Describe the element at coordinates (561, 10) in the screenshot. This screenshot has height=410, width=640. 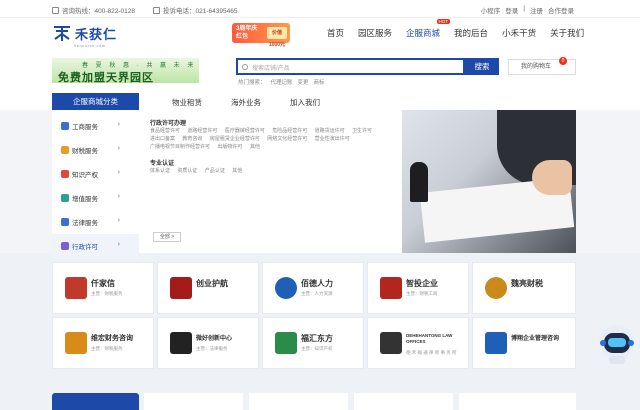
I see `partner-login-link: 合作登录` at that location.